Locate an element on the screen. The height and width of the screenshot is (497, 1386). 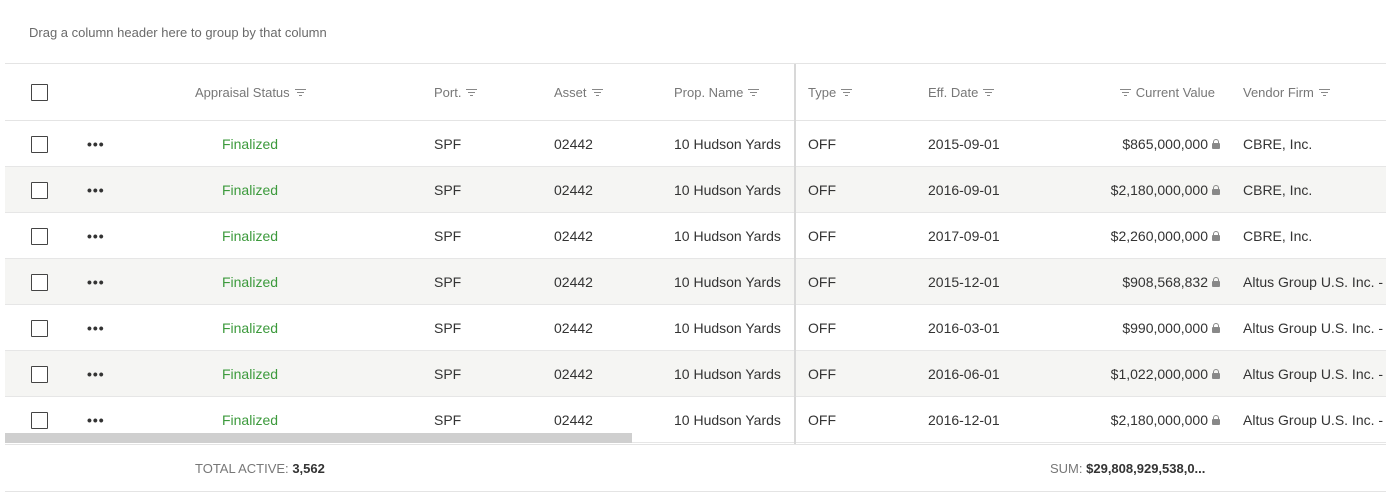
cell-eff-date: 2016-12-01 is located at coordinates (964, 420).